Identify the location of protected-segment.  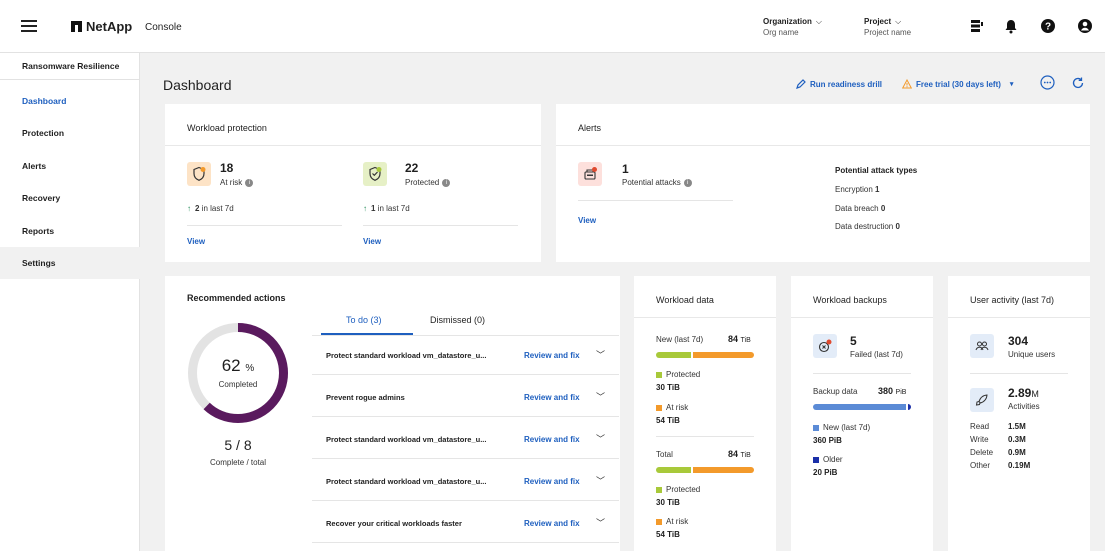
(674, 470).